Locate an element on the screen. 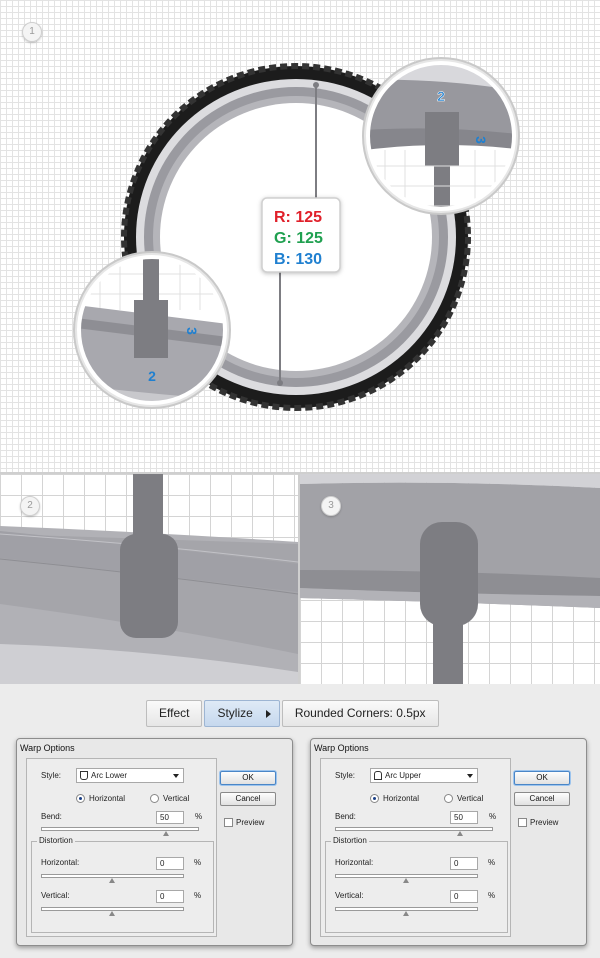  color-g-value: G: 125 is located at coordinates (298, 238).